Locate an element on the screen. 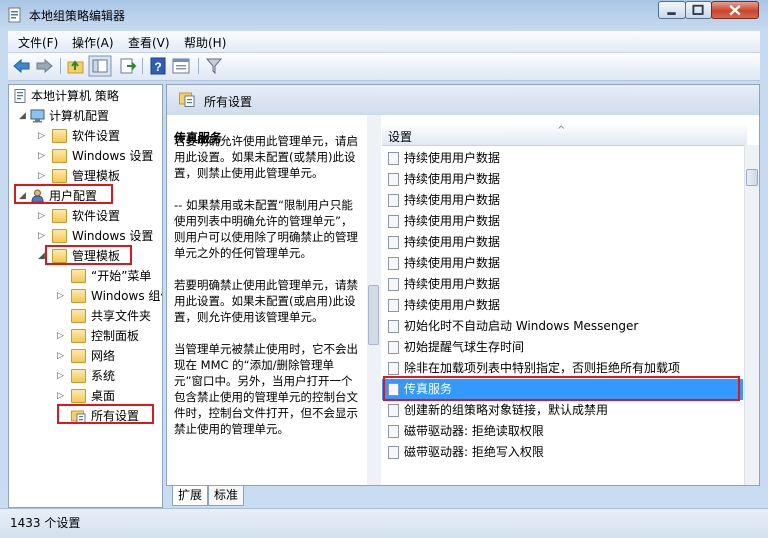 The width and height of the screenshot is (768, 538). tree-item-desktop: ▷ 桌面 is located at coordinates (85, 396).